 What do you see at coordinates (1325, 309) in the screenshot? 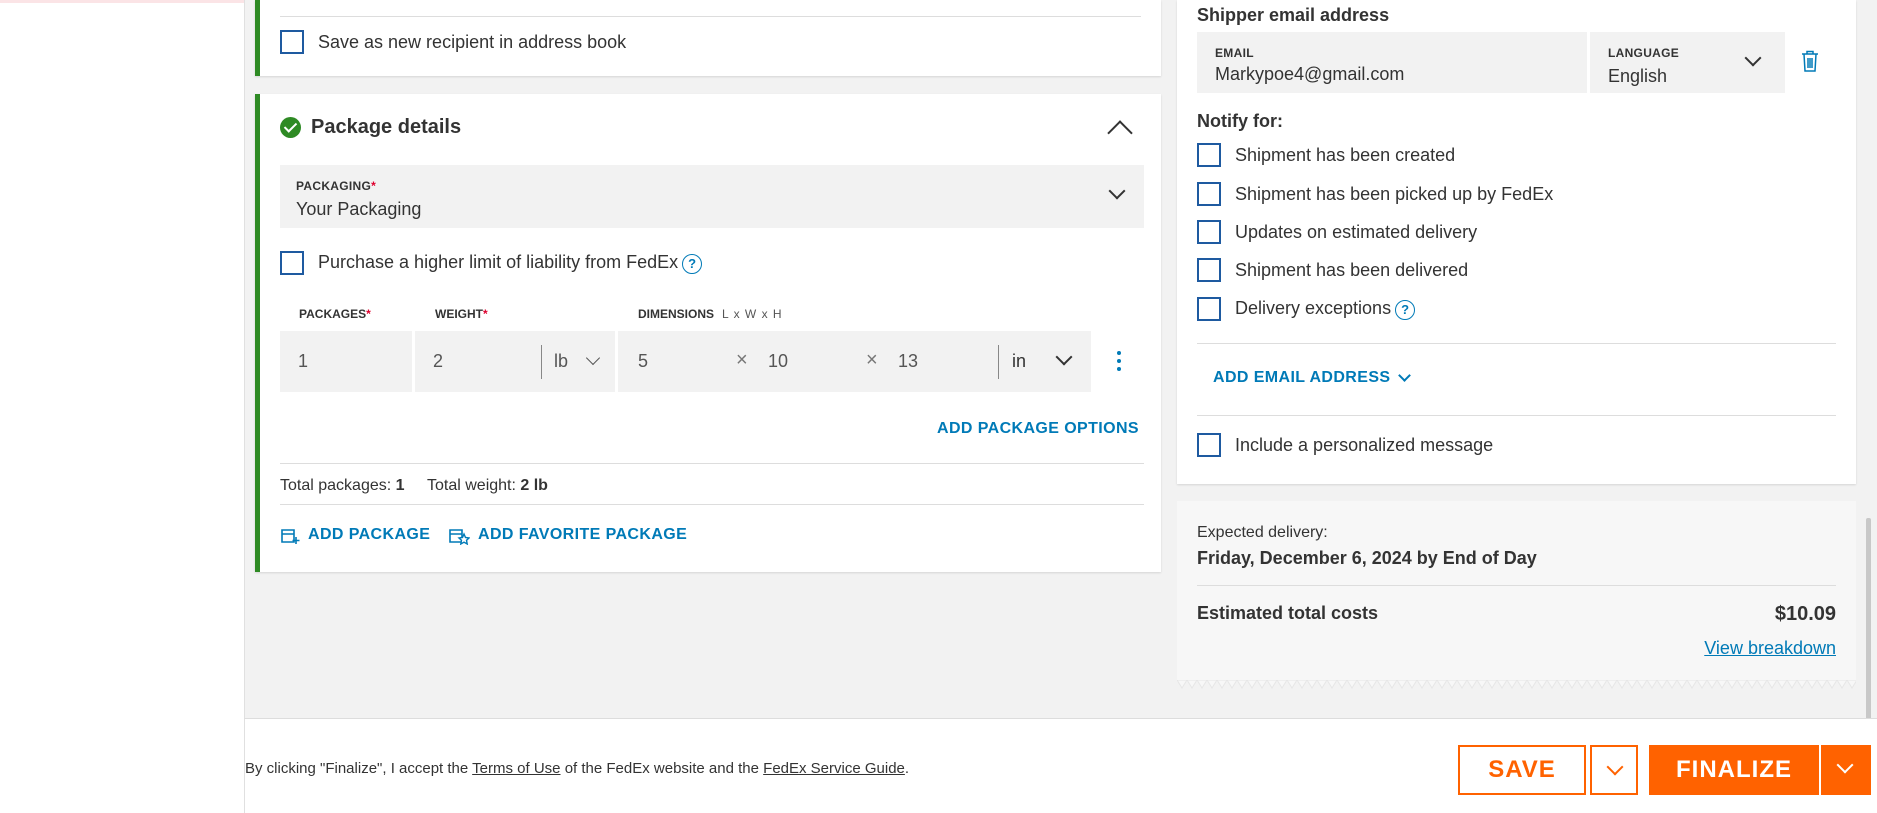
I see `notify-option-label: Delivery exceptions?` at bounding box center [1325, 309].